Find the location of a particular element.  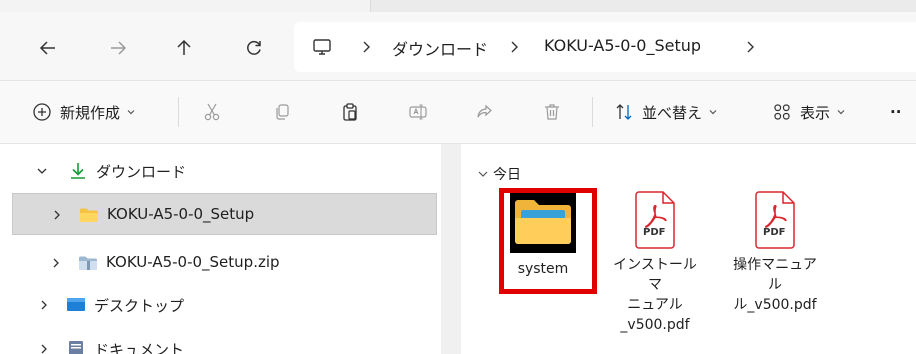

breadcrumb-setup-folder: KOKU-A5-0-0_Setup is located at coordinates (622, 45).